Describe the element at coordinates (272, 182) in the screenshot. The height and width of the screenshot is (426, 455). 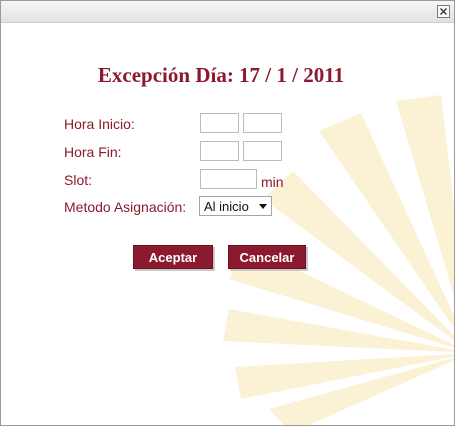
I see `slot-unit-label: min` at that location.